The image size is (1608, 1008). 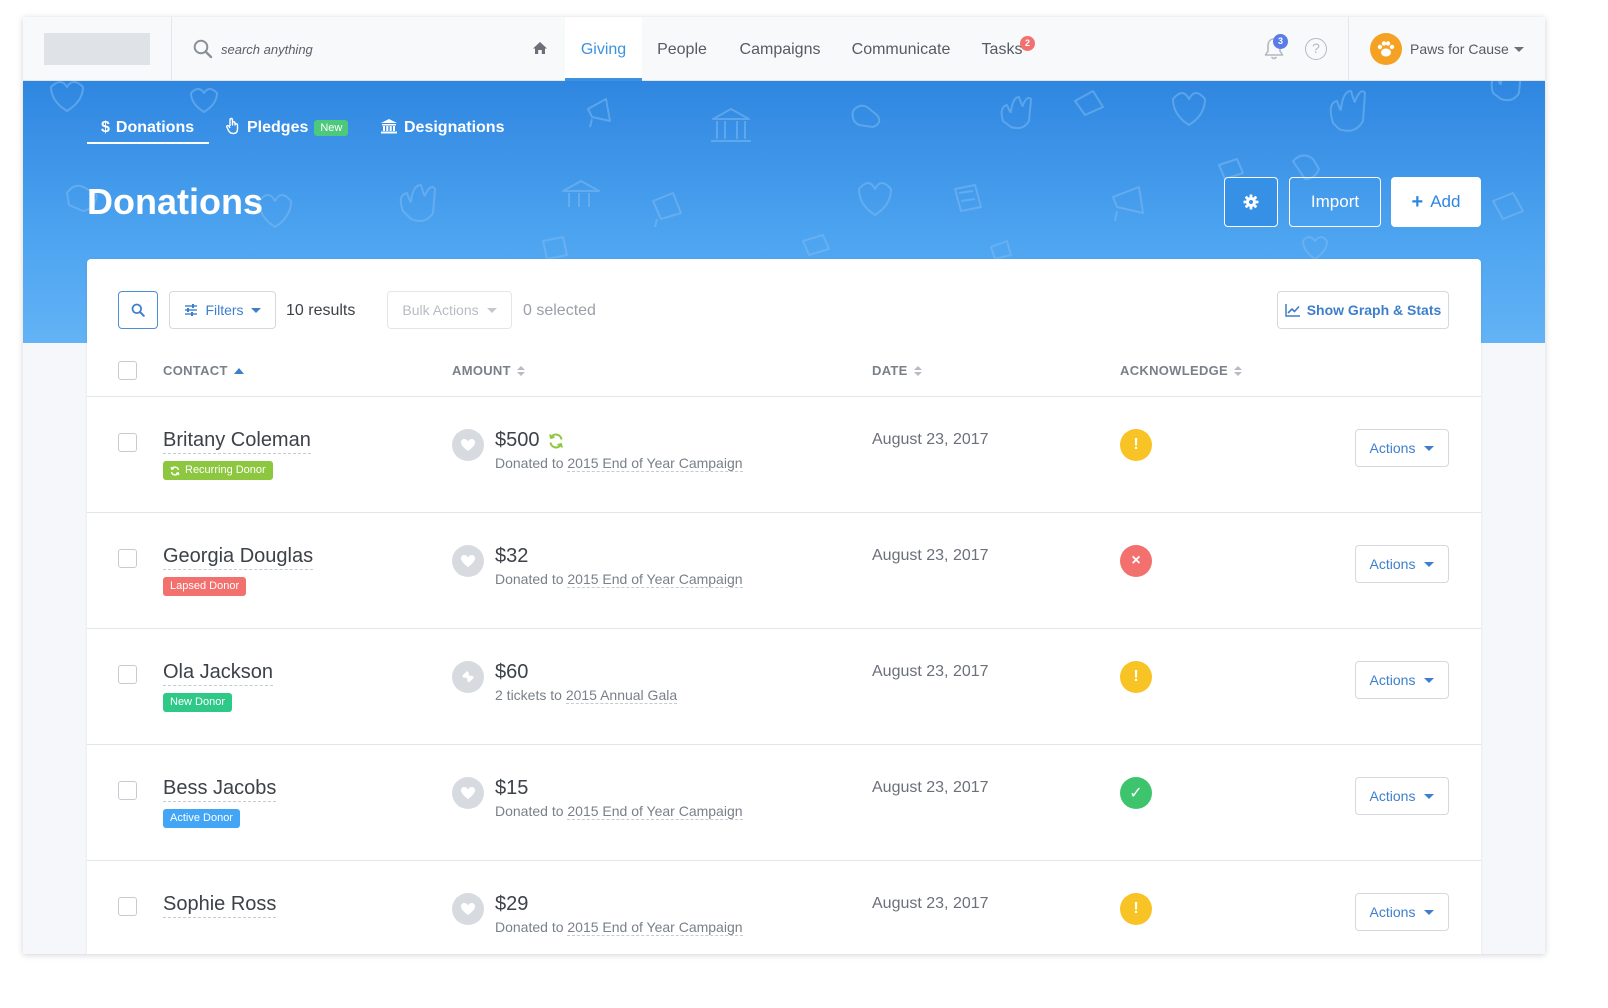 I want to click on table-search-button, so click(x=138, y=310).